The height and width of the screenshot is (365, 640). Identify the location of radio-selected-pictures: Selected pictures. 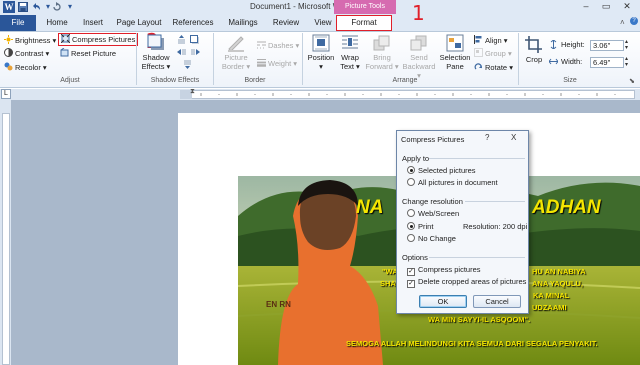
(441, 170).